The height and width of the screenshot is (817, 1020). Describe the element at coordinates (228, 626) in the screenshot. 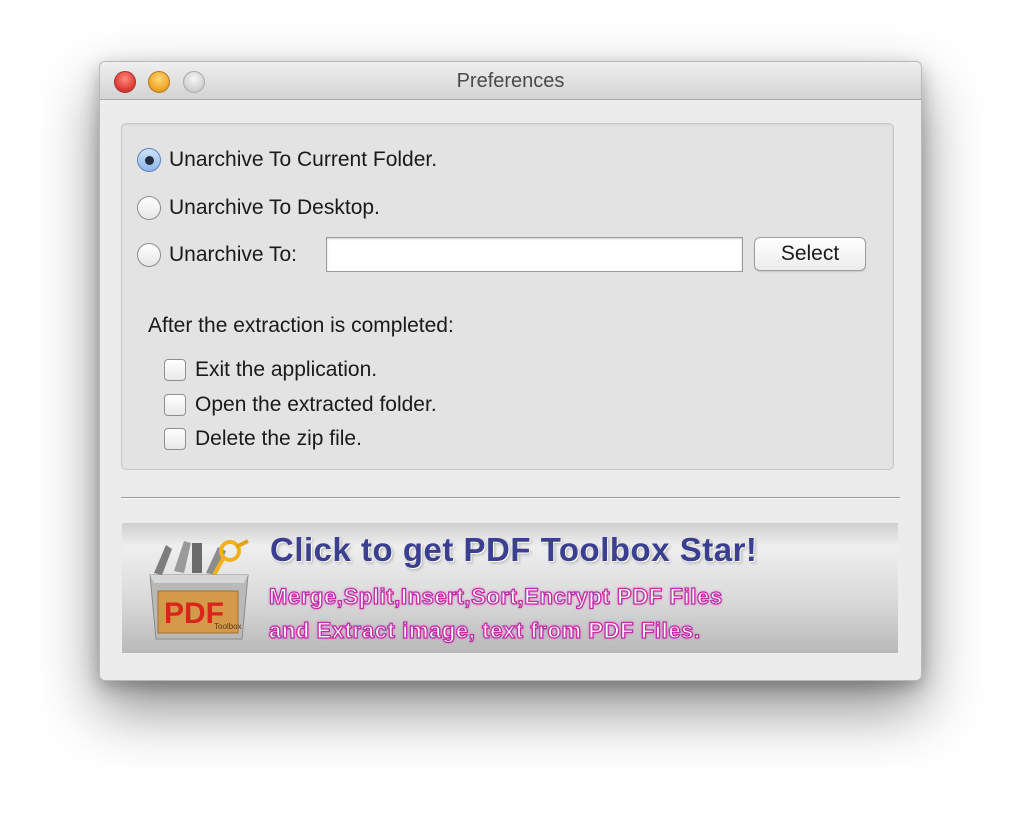

I see `logo-toolbox-text: Toolbox` at that location.